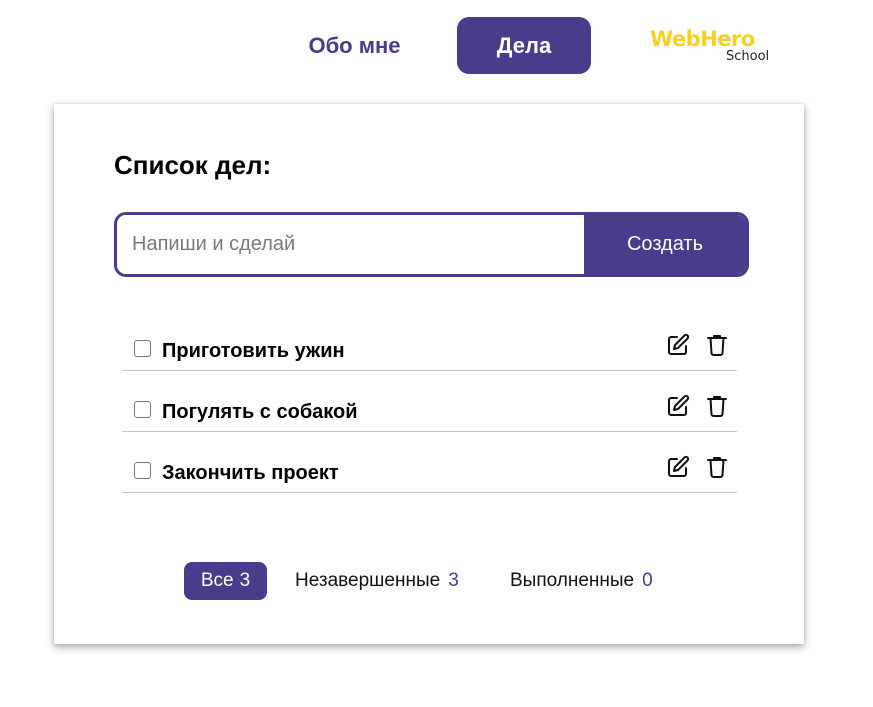  Describe the element at coordinates (647, 580) in the screenshot. I see `filter-done-count: 0` at that location.